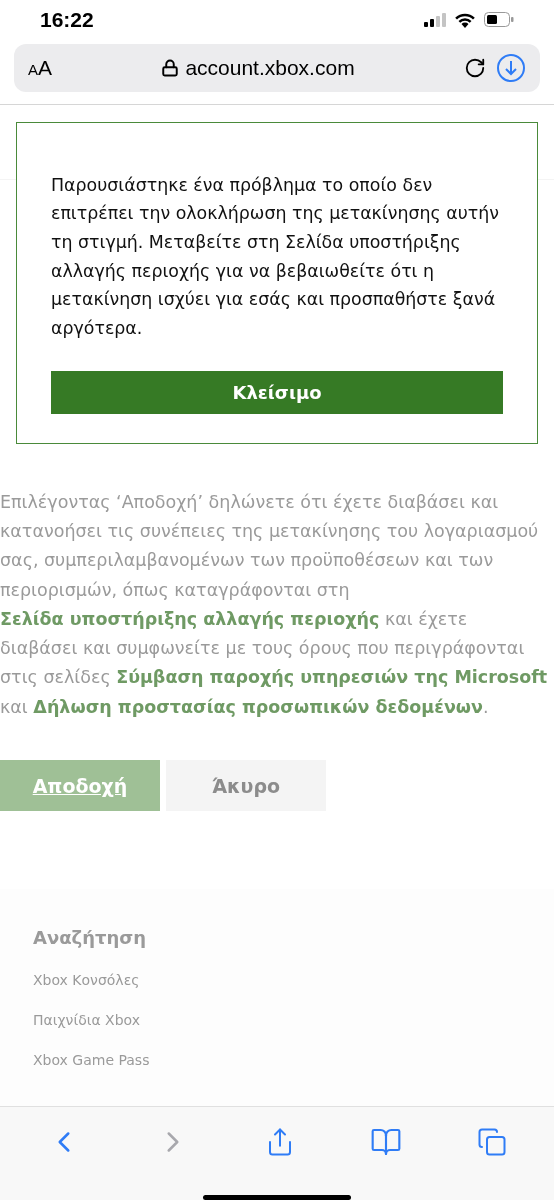  Describe the element at coordinates (40, 67) in the screenshot. I see `text-size-button: AA` at that location.